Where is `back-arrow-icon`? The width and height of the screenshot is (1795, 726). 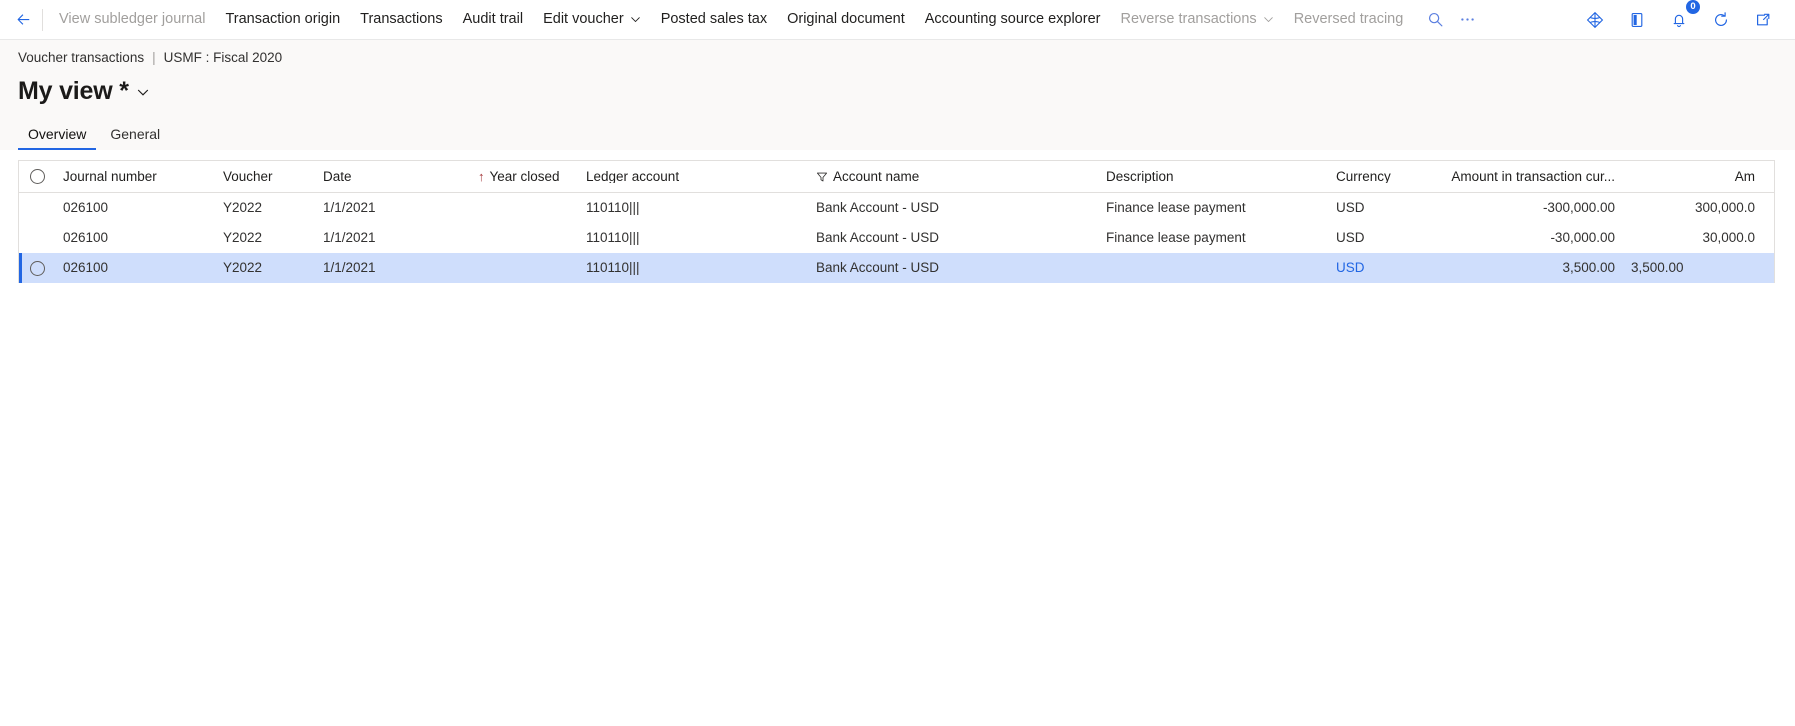 back-arrow-icon is located at coordinates (23, 19).